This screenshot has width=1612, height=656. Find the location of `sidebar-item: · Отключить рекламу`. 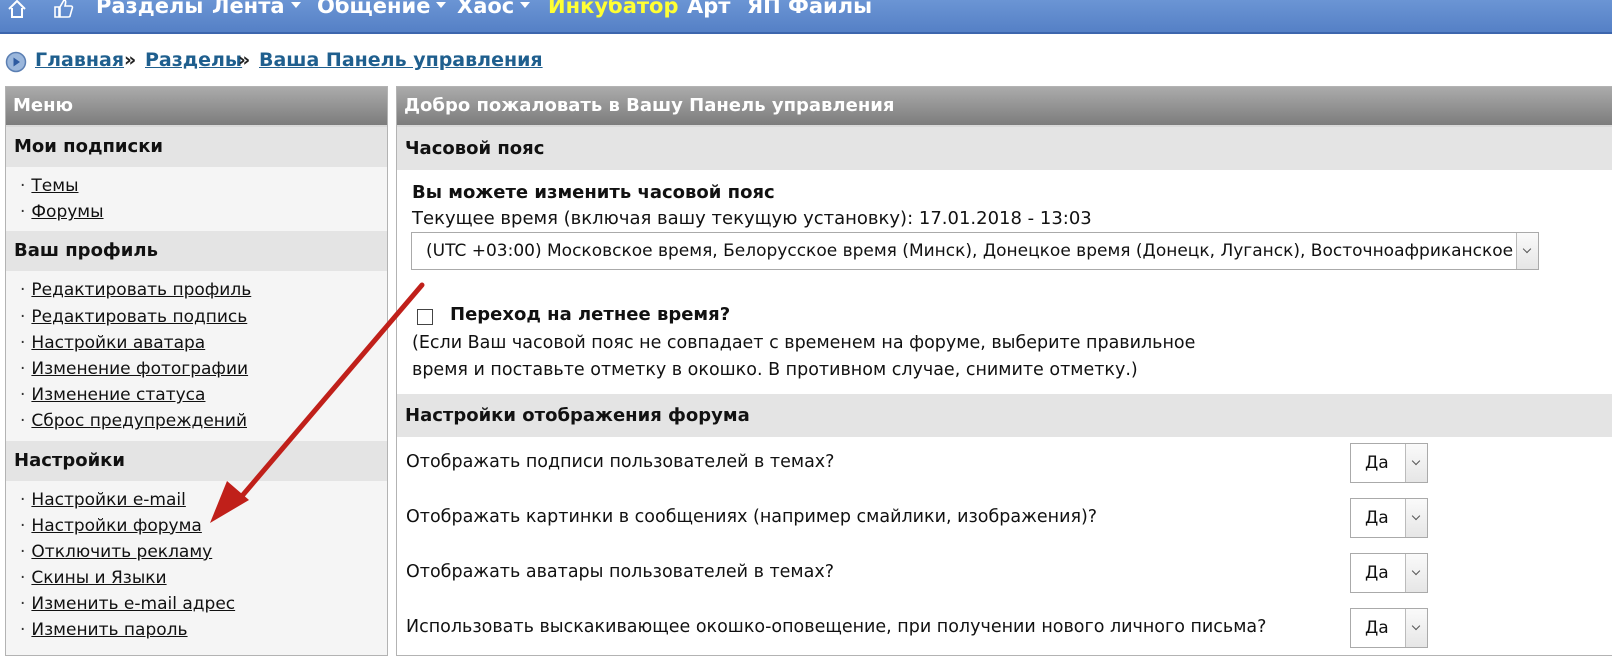

sidebar-item: · Отключить рекламу is located at coordinates (196, 552).